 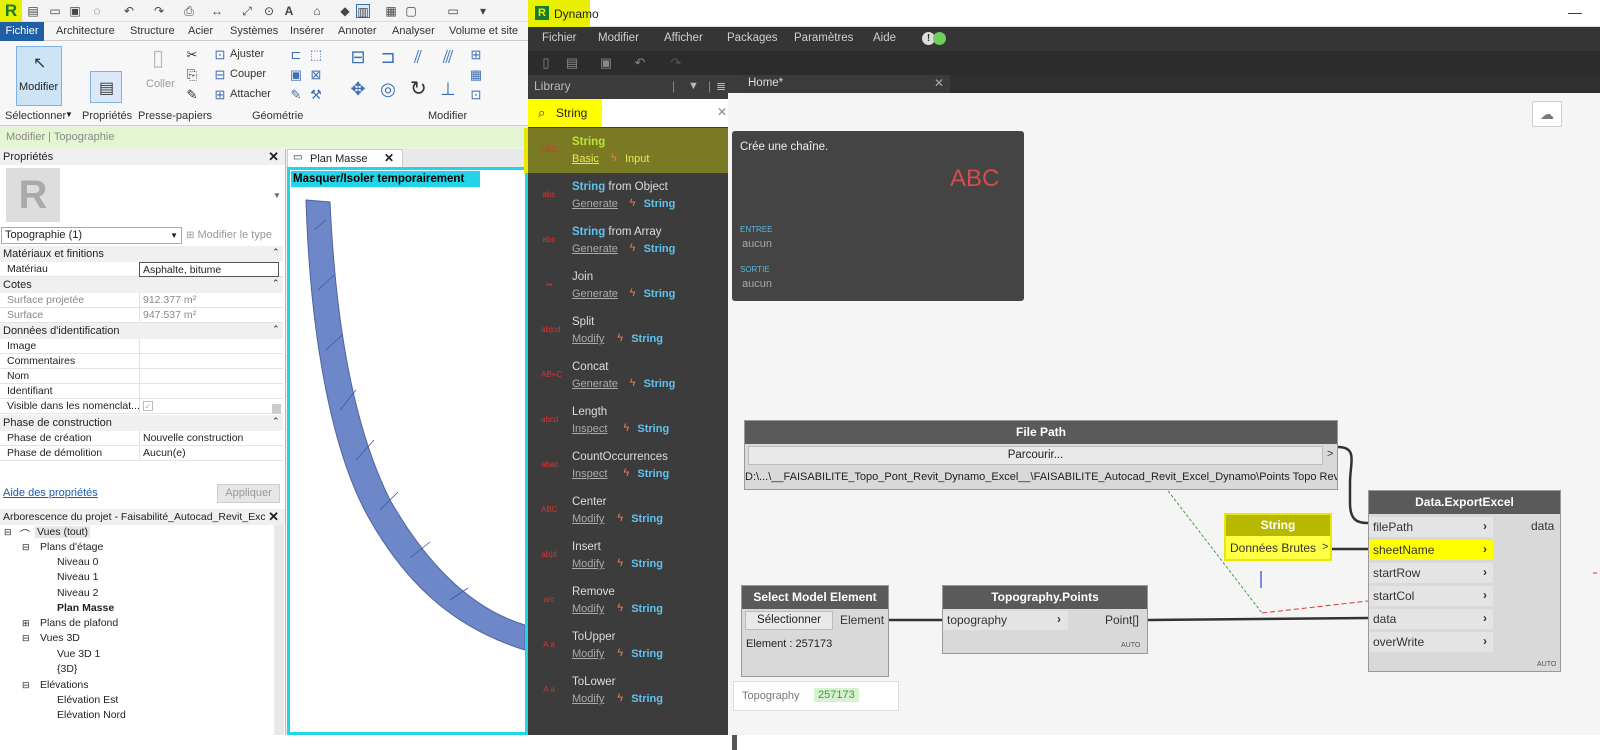 I want to click on offset-icon: ⊐, so click(x=388, y=57).